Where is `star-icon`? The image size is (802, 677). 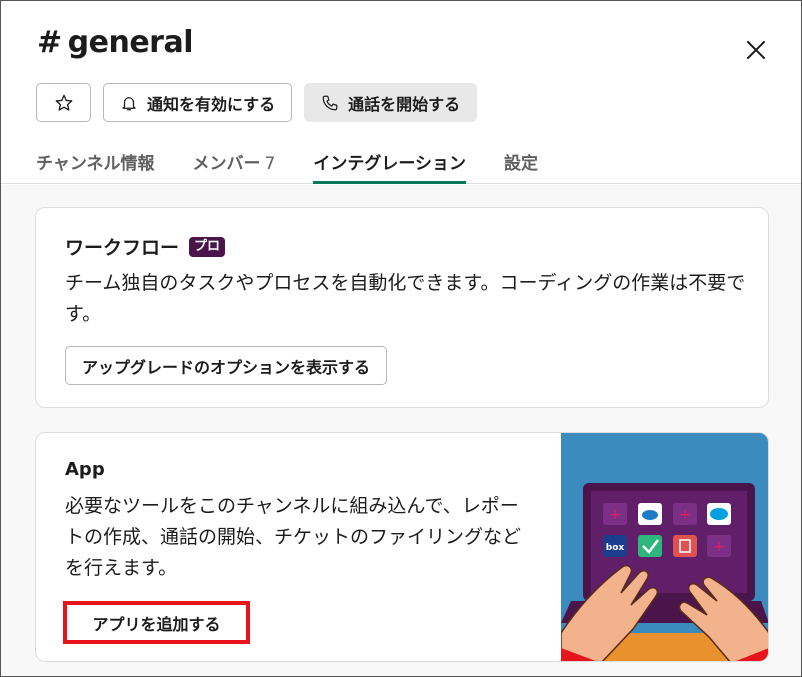 star-icon is located at coordinates (63, 102).